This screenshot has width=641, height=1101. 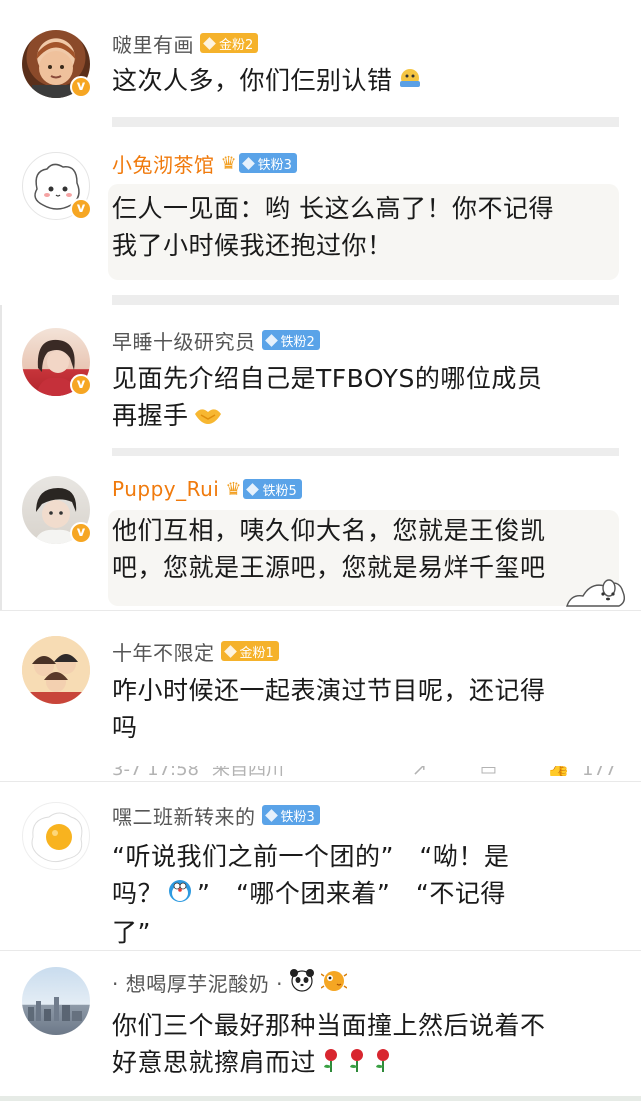 What do you see at coordinates (334, 982) in the screenshot?
I see `pufferfish-emoji-icon` at bounding box center [334, 982].